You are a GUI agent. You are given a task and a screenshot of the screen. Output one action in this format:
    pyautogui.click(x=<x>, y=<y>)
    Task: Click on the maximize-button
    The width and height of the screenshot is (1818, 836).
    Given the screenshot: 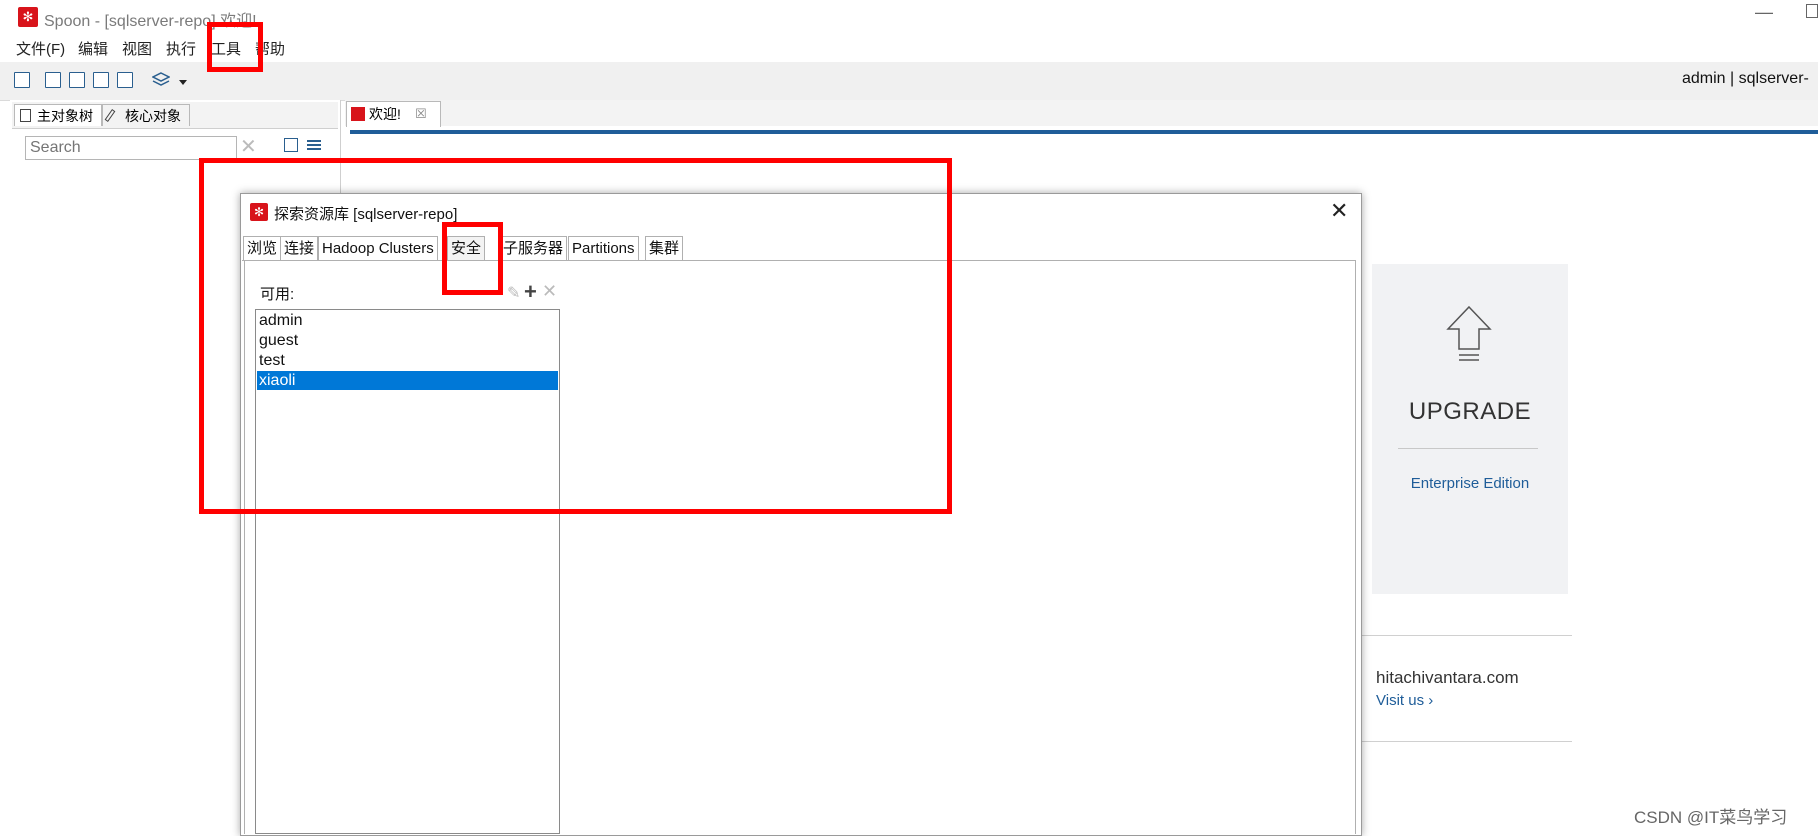 What is the action you would take?
    pyautogui.click(x=1812, y=11)
    